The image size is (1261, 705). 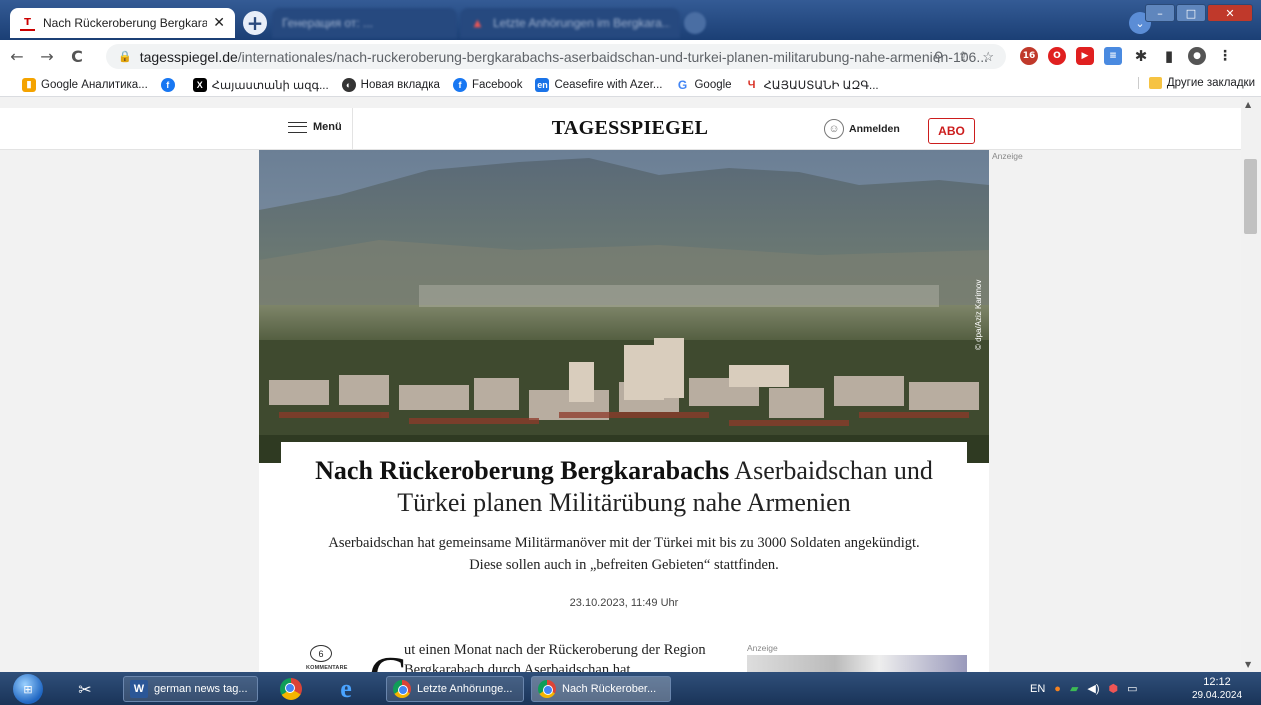 I want to click on headline-kicker: Nach Rückeroberung Bergkarabachs, so click(x=522, y=470).